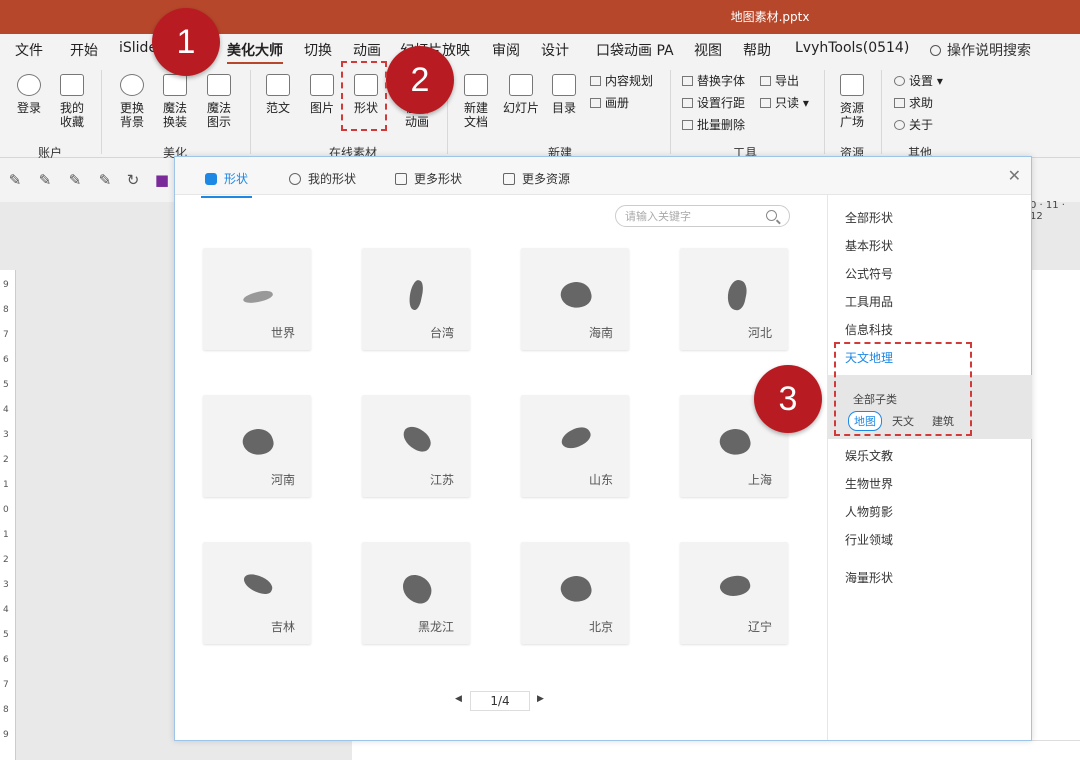 The width and height of the screenshot is (1080, 760). I want to click on category-entertainment-education: 娱乐文教, so click(869, 455).